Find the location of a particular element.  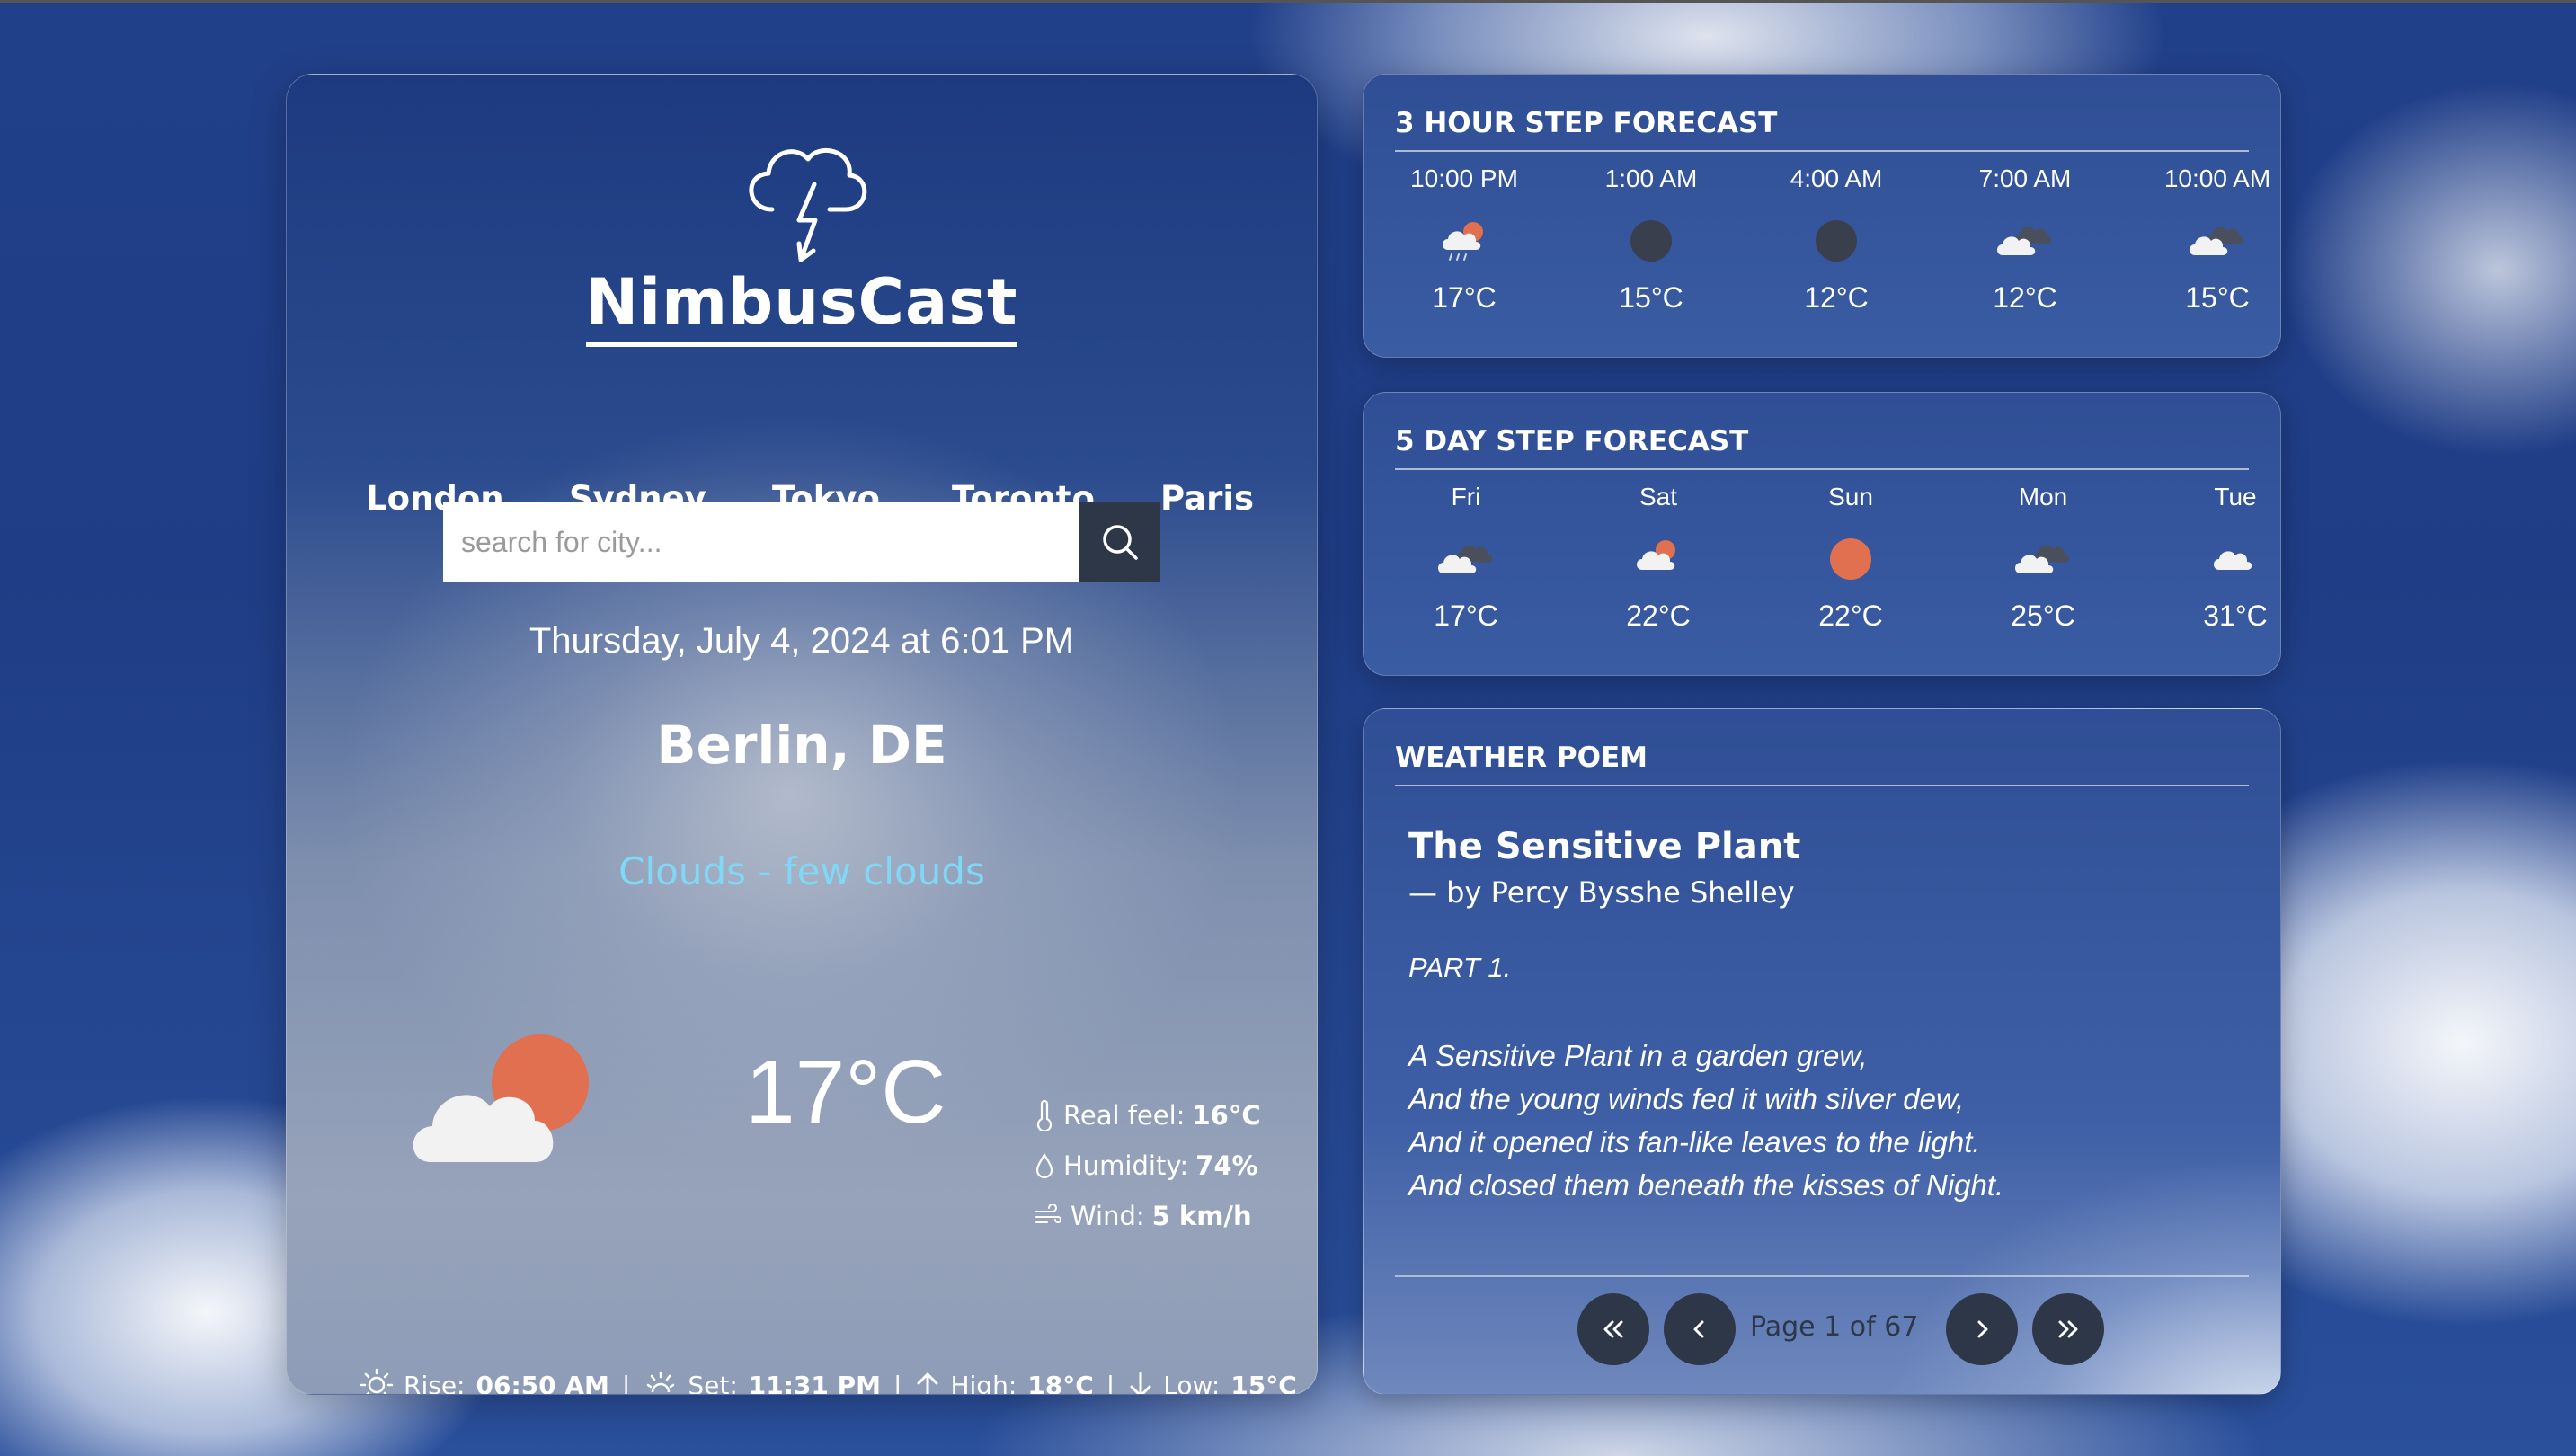

hourly-temp: 17°C is located at coordinates (1464, 298).